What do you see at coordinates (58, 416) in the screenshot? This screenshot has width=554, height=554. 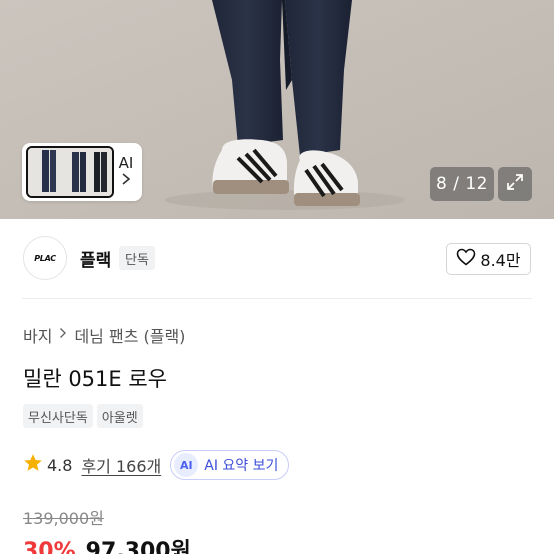 I see `tag-exclusive: 무신사단독` at bounding box center [58, 416].